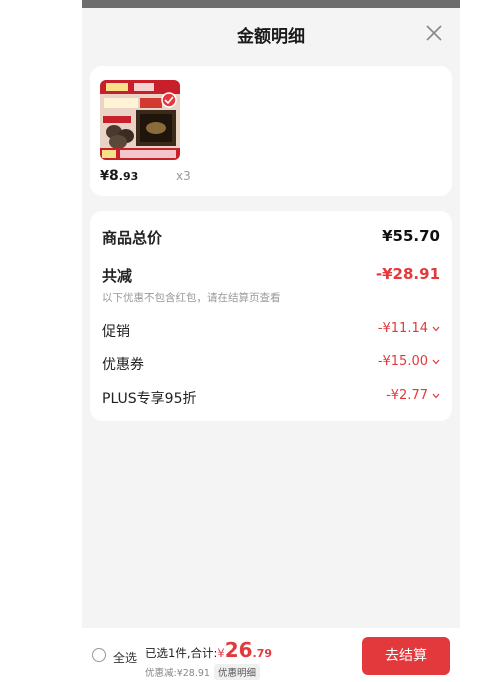 This screenshot has height=682, width=500. I want to click on close-icon, so click(434, 33).